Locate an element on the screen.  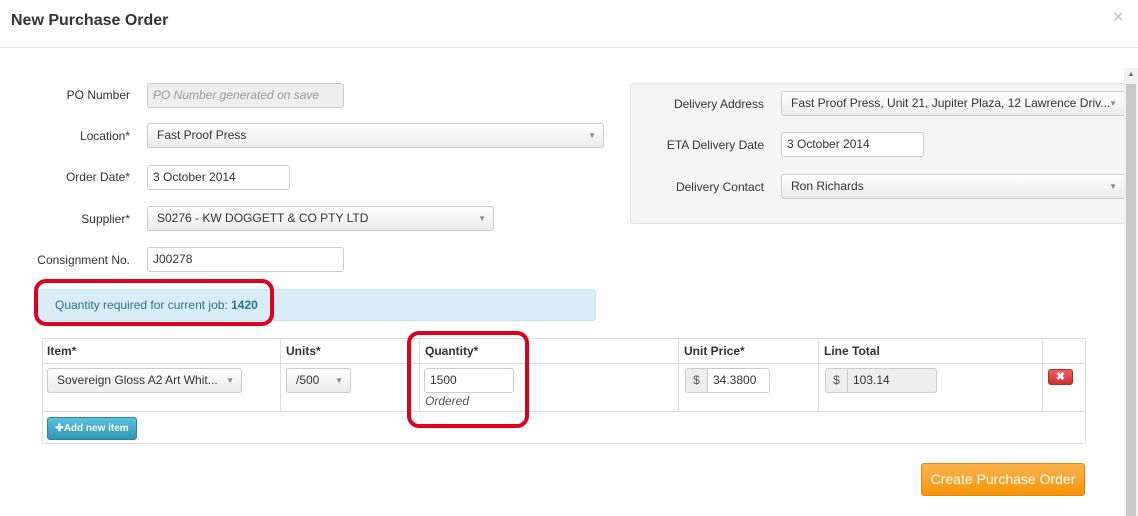
column-header-unit-price: Unit Price* is located at coordinates (714, 351).